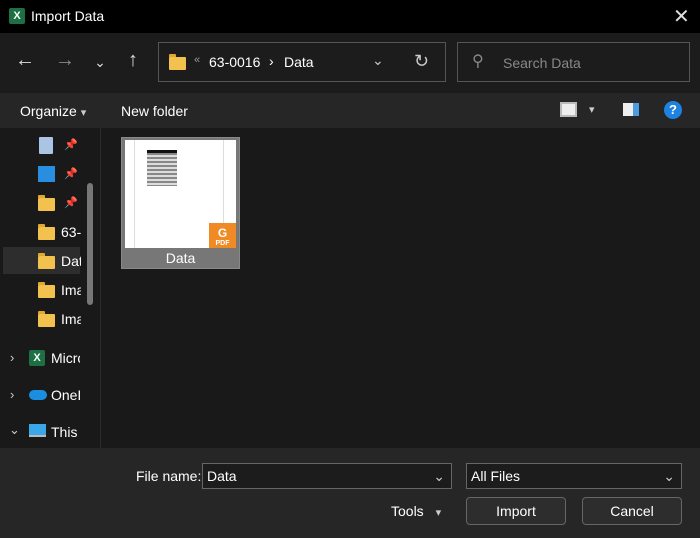  What do you see at coordinates (197, 60) in the screenshot?
I see `breadcrumb-overflow: «` at bounding box center [197, 60].